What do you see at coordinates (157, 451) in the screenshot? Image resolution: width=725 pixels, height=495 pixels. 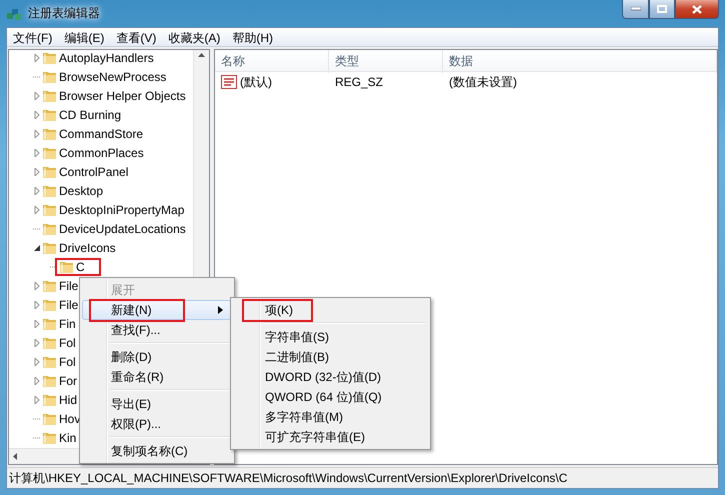 I see `menu-item: 复制项名称(C)` at bounding box center [157, 451].